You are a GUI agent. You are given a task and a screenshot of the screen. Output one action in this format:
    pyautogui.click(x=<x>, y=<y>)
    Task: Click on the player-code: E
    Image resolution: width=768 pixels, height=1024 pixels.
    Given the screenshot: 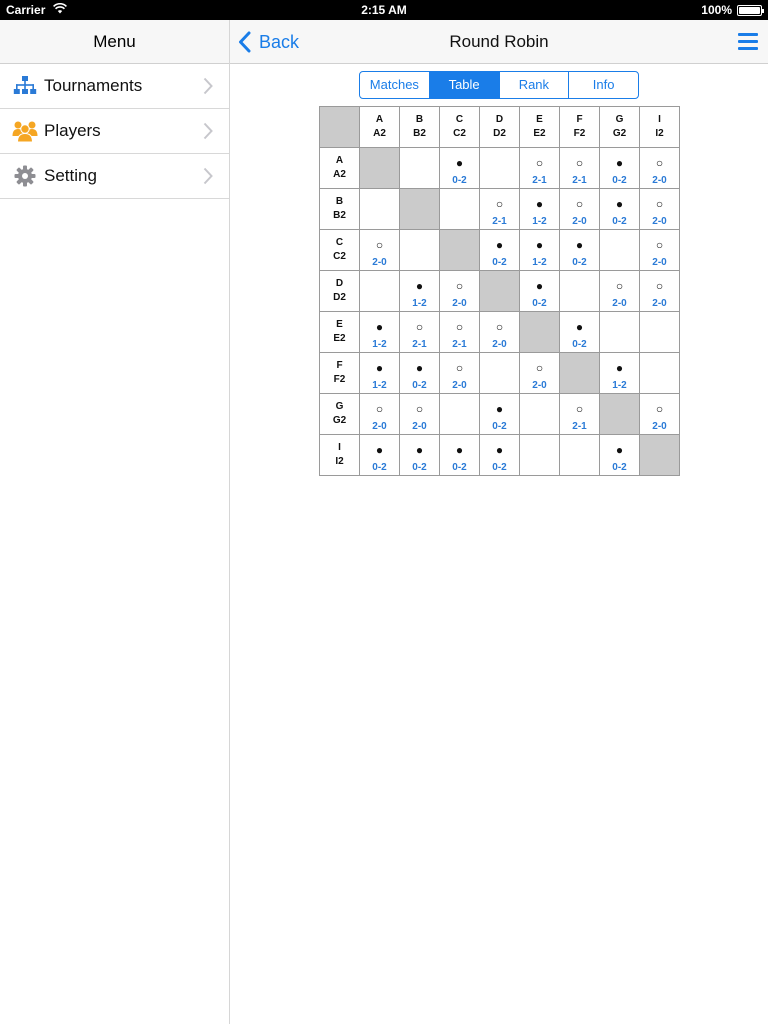 What is the action you would take?
    pyautogui.click(x=539, y=119)
    